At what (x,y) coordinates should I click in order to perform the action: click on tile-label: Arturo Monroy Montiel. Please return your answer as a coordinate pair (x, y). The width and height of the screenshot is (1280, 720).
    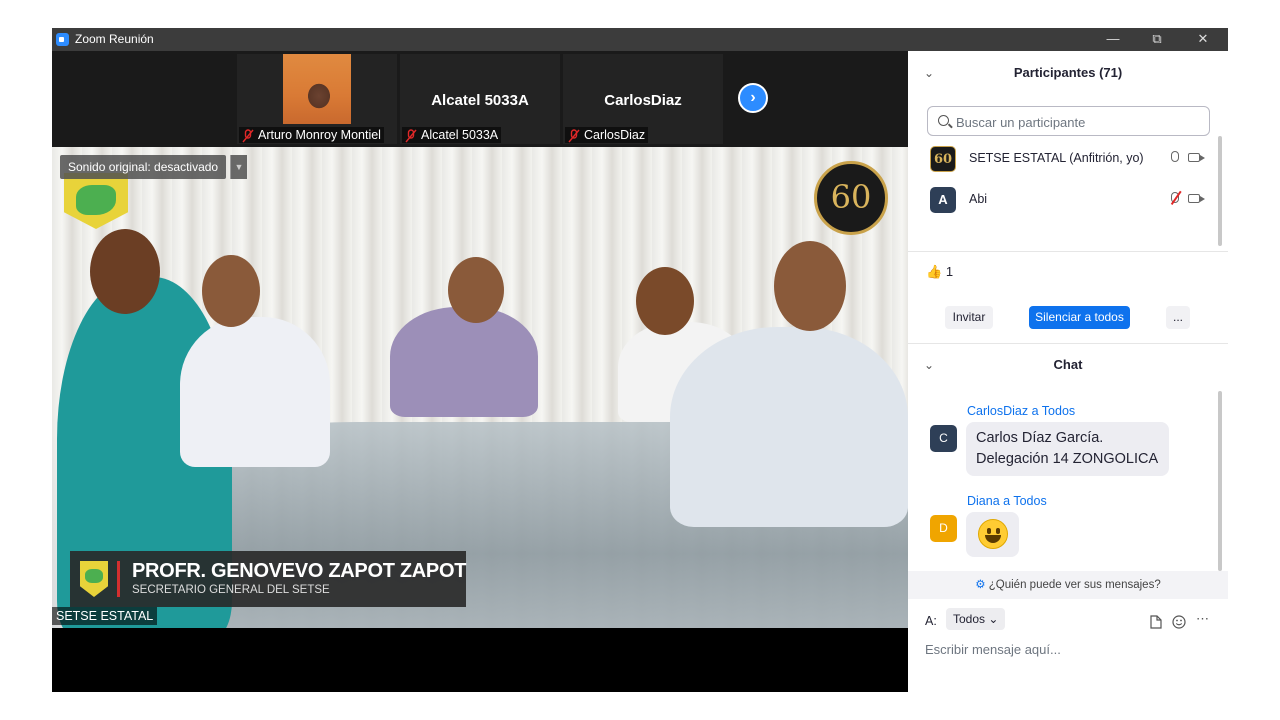
    Looking at the image, I should click on (311, 135).